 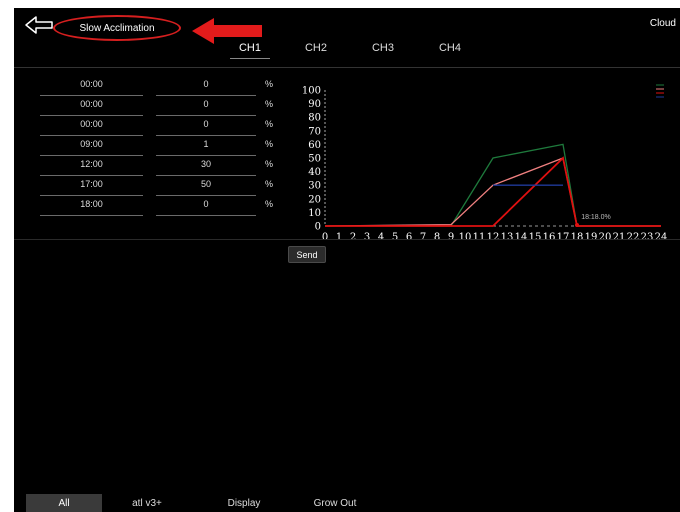 What do you see at coordinates (147, 503) in the screenshot?
I see `bottom-tab-atl-v3: atl v3+` at bounding box center [147, 503].